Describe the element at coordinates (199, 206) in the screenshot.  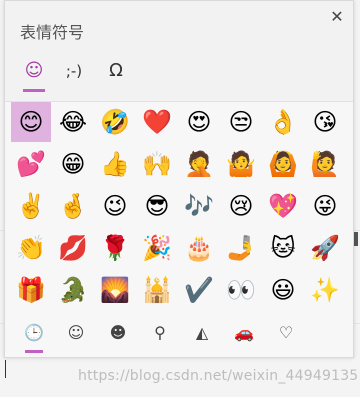
I see `emoji-cell: 🎶` at that location.